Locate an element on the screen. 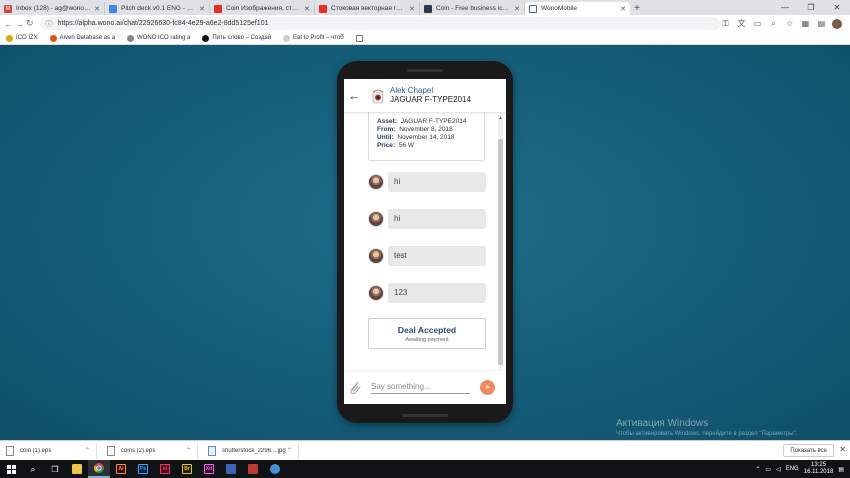 Image resolution: width=850 pixels, height=478 pixels. browser-tab: M Inbox (128) - ag@wono.io - wor ✕ is located at coordinates (52, 8).